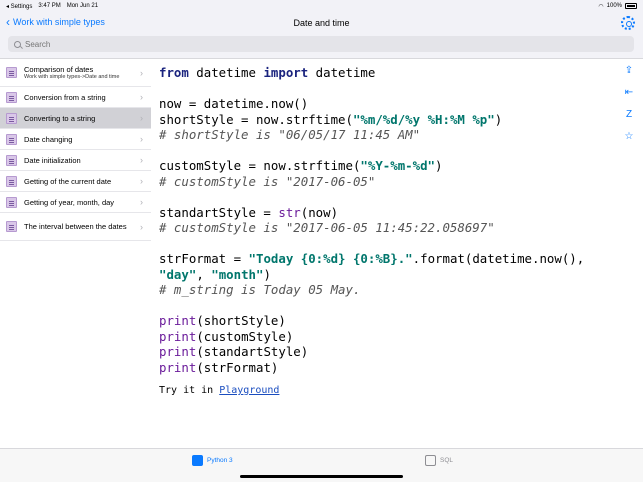 The height and width of the screenshot is (482, 643). What do you see at coordinates (241, 320) in the screenshot?
I see `code-text: shortStyle` at bounding box center [241, 320].